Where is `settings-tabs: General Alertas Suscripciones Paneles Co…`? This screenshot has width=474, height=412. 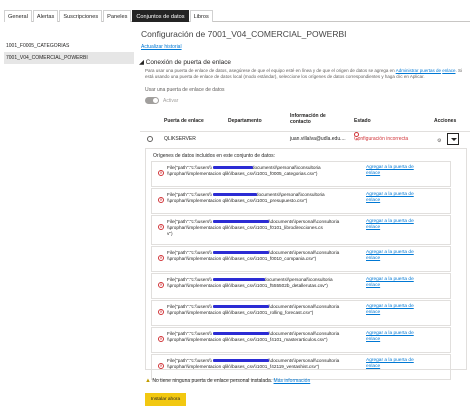
settings-tabs: General Alertas Suscripciones Paneles Co… is located at coordinates (237, 16).